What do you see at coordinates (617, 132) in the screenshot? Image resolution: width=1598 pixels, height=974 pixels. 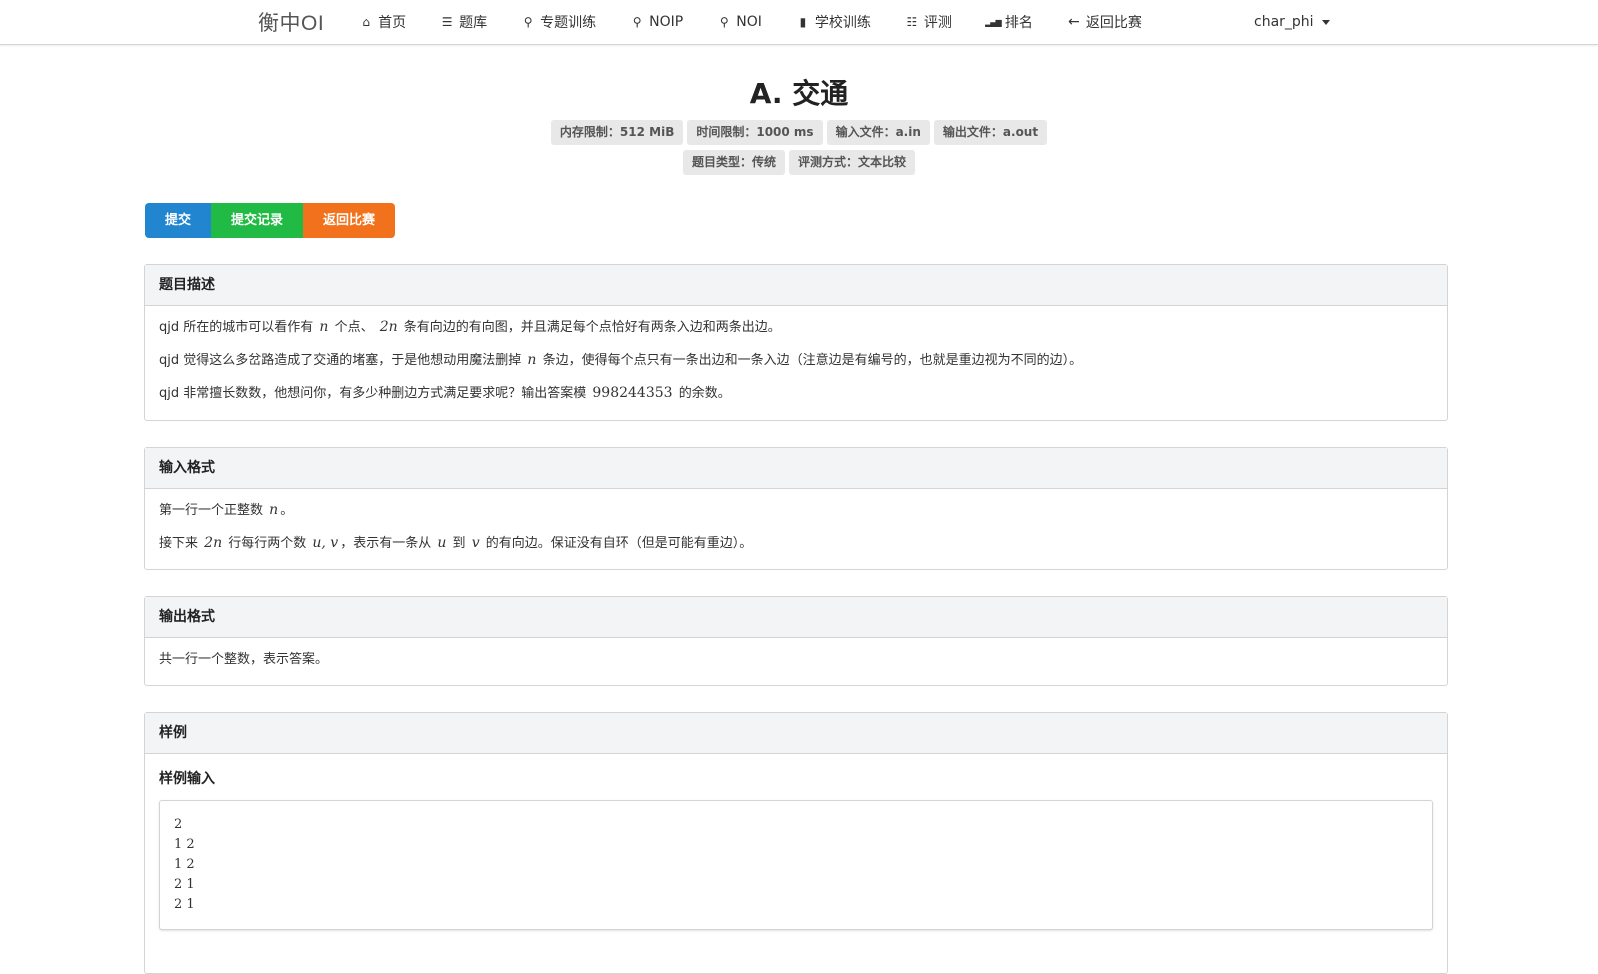 I see `memory-limit-label: 内存限制：512 MiB` at bounding box center [617, 132].